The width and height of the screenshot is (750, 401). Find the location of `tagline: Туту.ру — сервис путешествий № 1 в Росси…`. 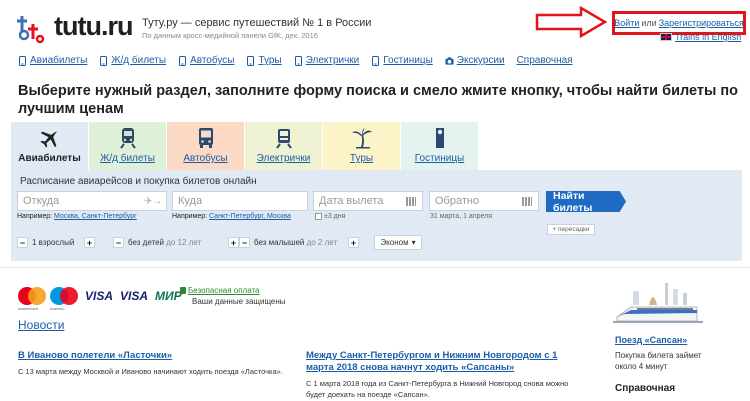

tagline: Туту.ру — сервис путешествий № 1 в Росси… is located at coordinates (257, 23).